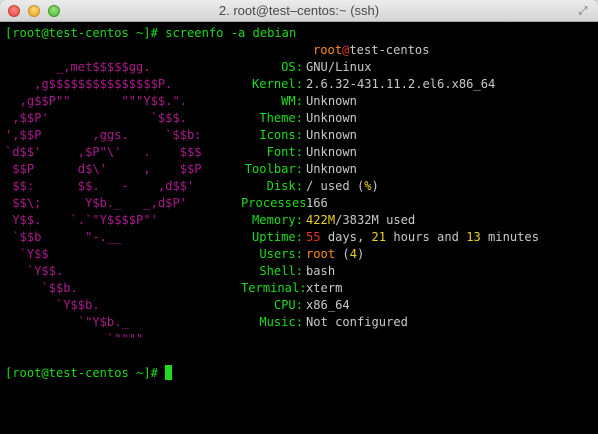 The height and width of the screenshot is (434, 598). Describe the element at coordinates (426, 237) in the screenshot. I see `uptime-hours-label: hours and` at that location.